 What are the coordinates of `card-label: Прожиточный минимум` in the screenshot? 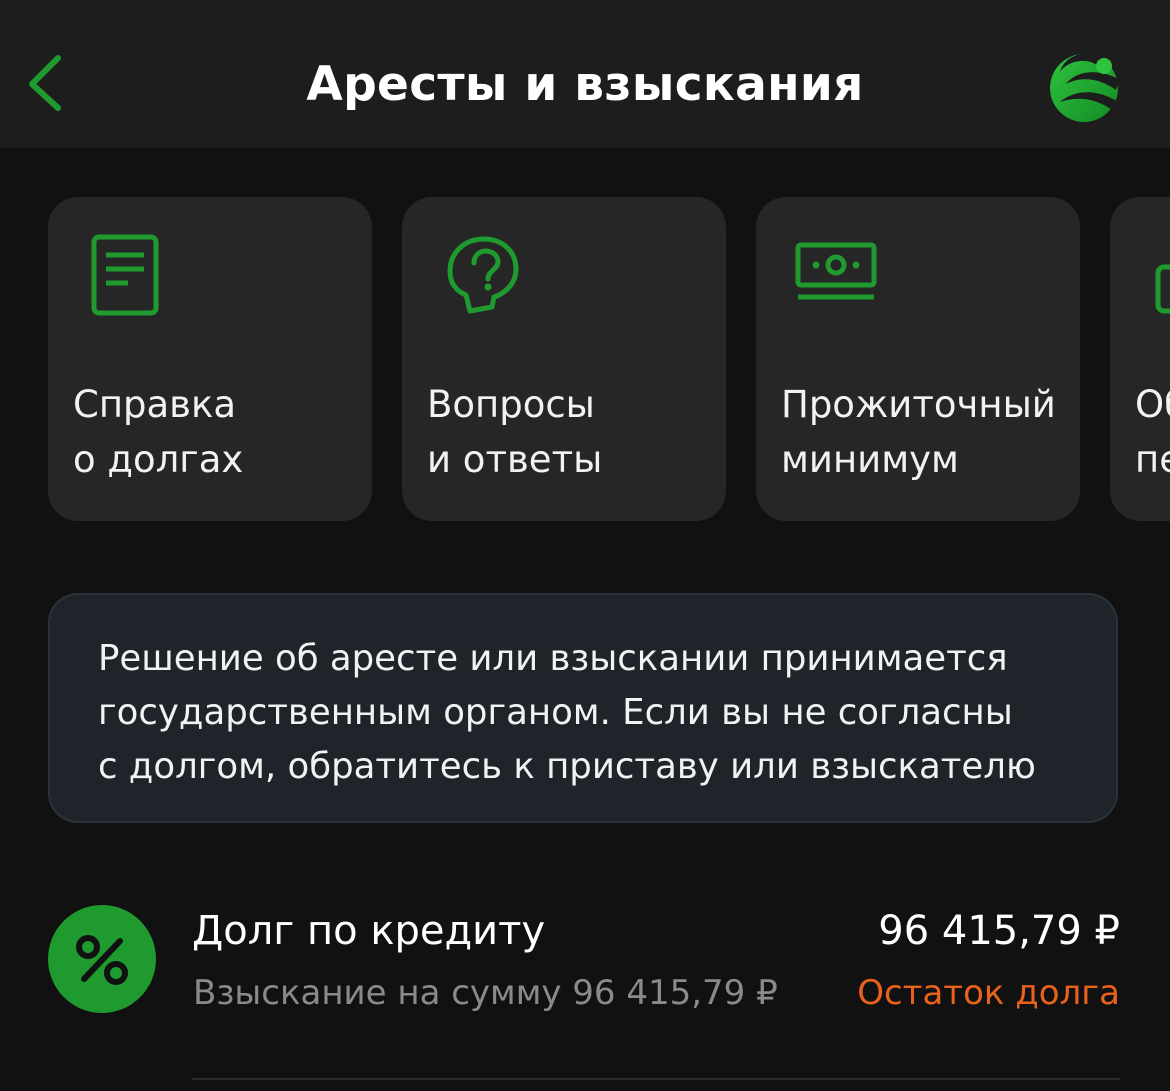 It's located at (918, 432).